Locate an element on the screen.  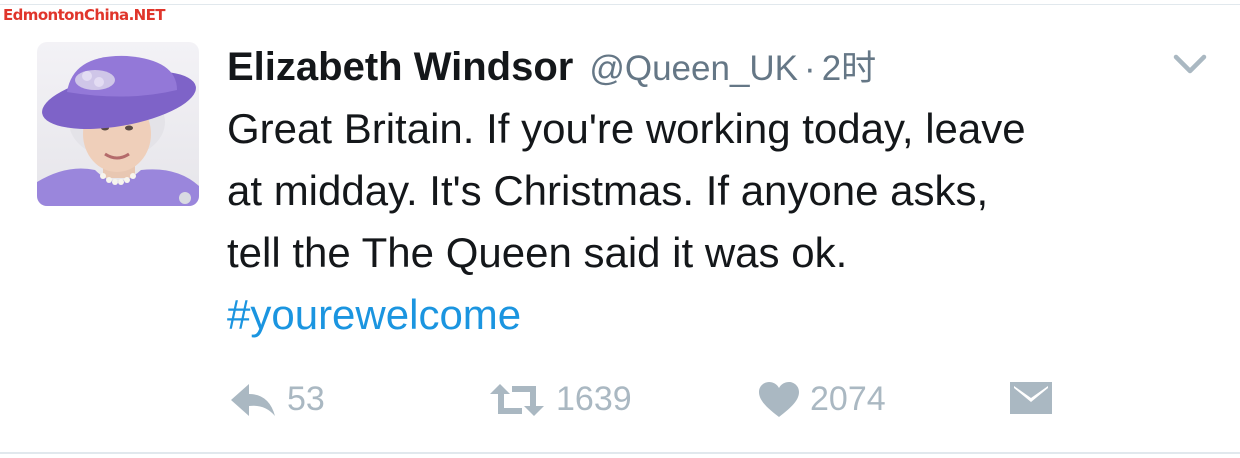
retweet-count: 1639 is located at coordinates (594, 399).